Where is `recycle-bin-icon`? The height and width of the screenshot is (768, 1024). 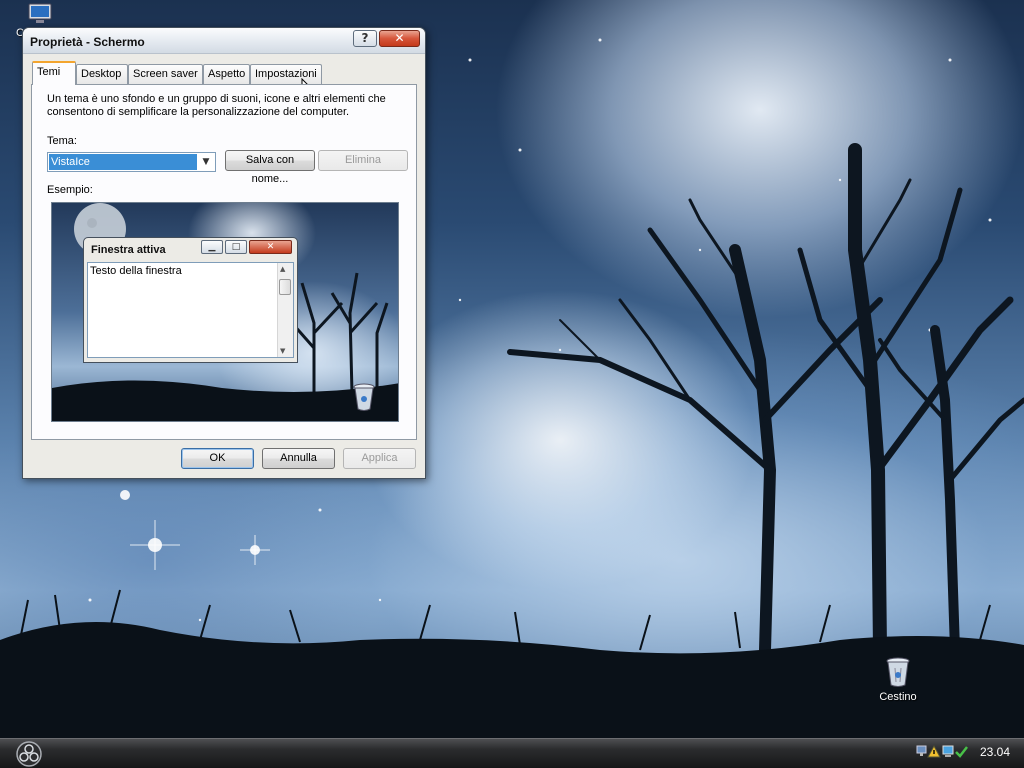
recycle-bin-icon is located at coordinates (898, 672).